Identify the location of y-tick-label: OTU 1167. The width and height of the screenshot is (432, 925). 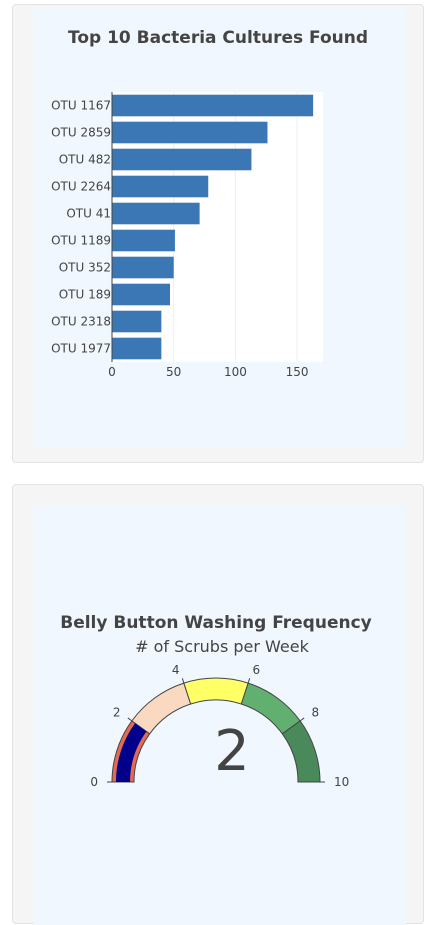
(81, 106).